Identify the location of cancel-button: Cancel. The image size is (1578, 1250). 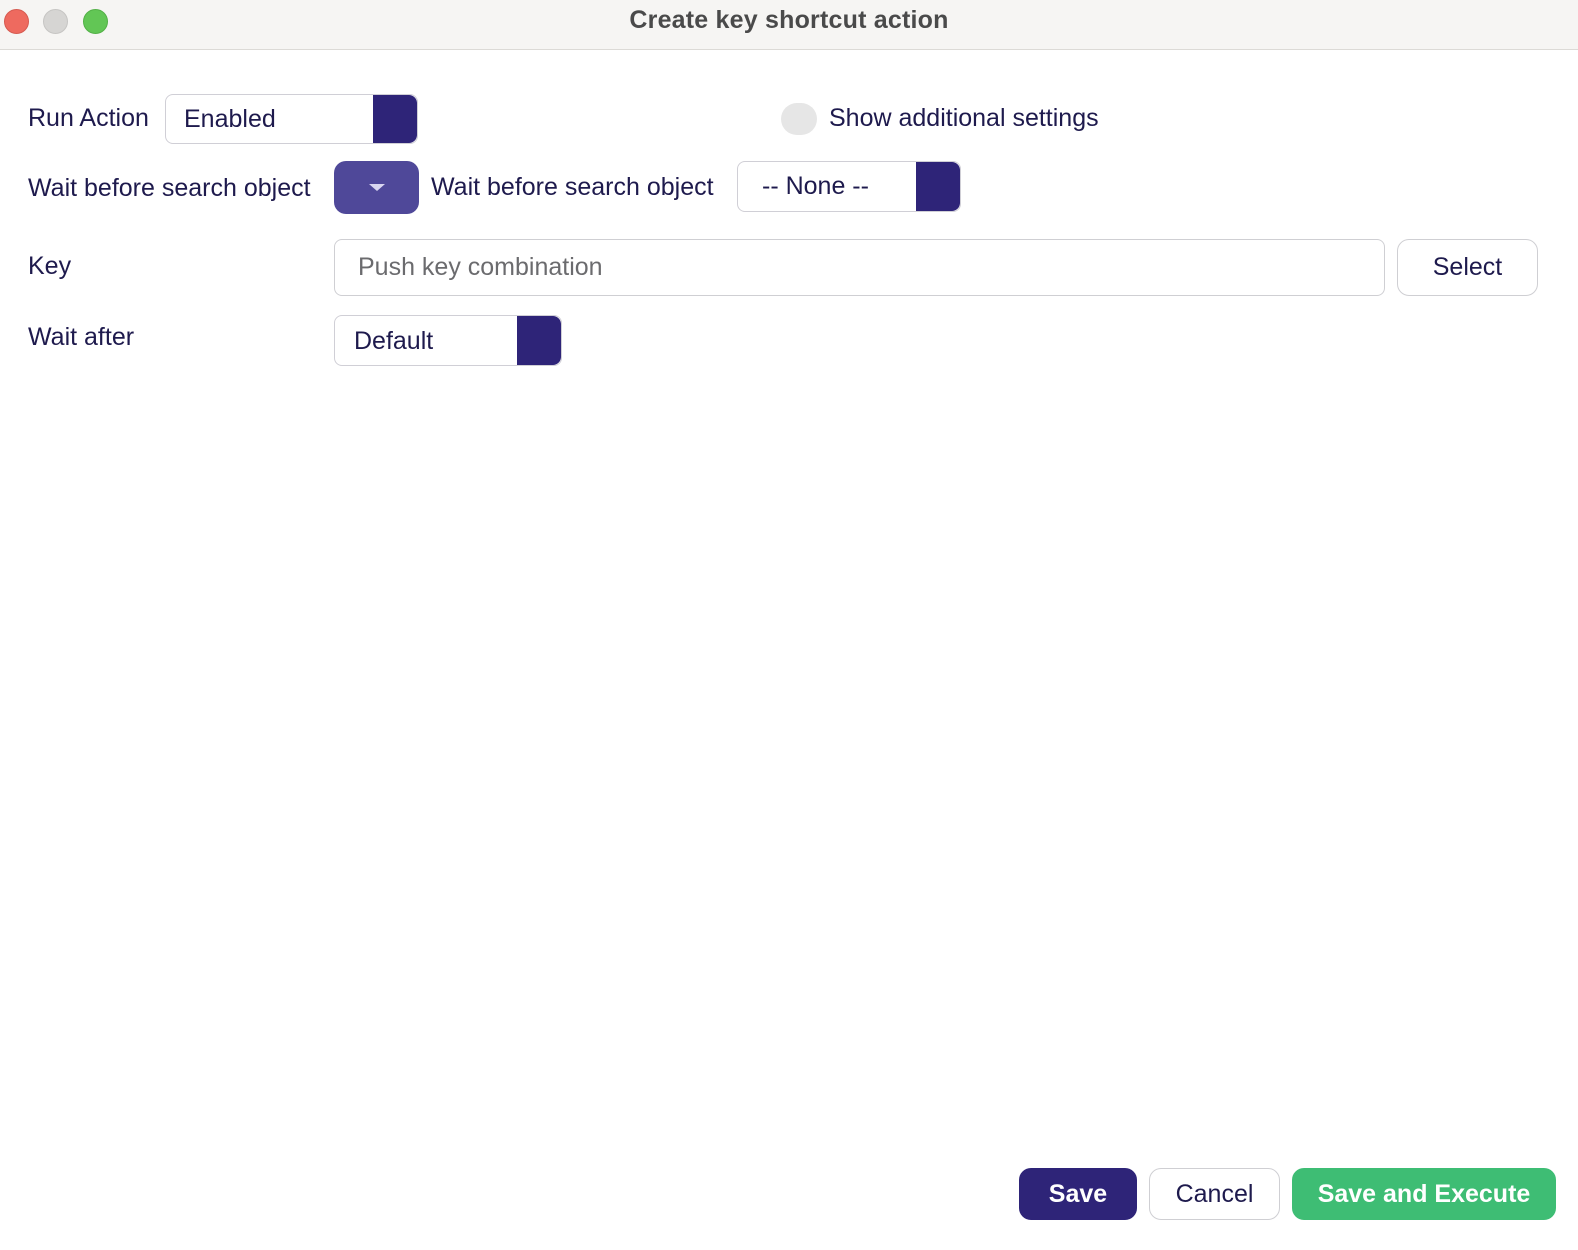
(1214, 1194).